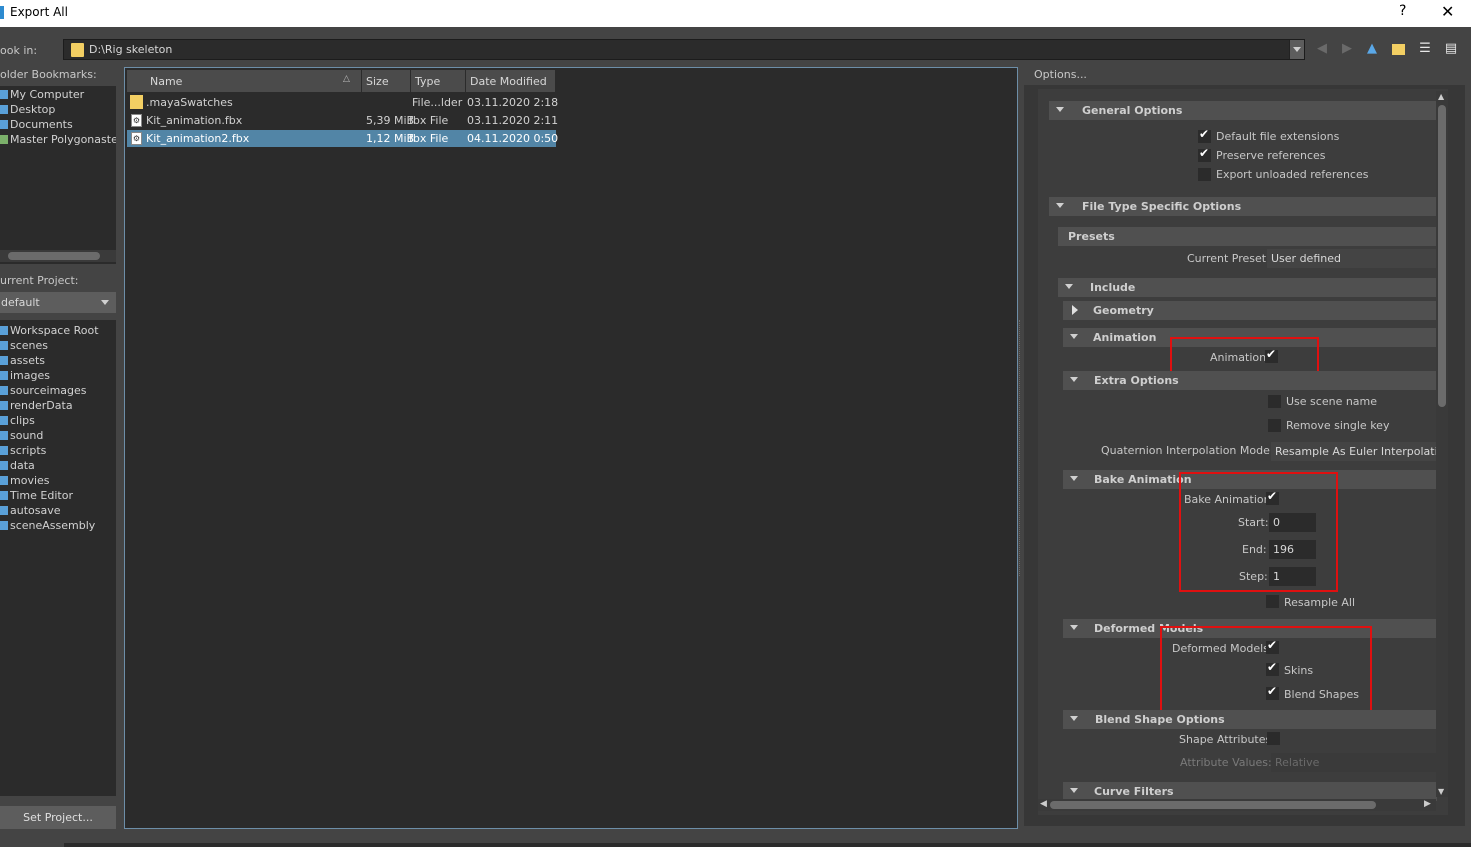  I want to click on bake-animation-label: Bake Animation, so click(1227, 499).